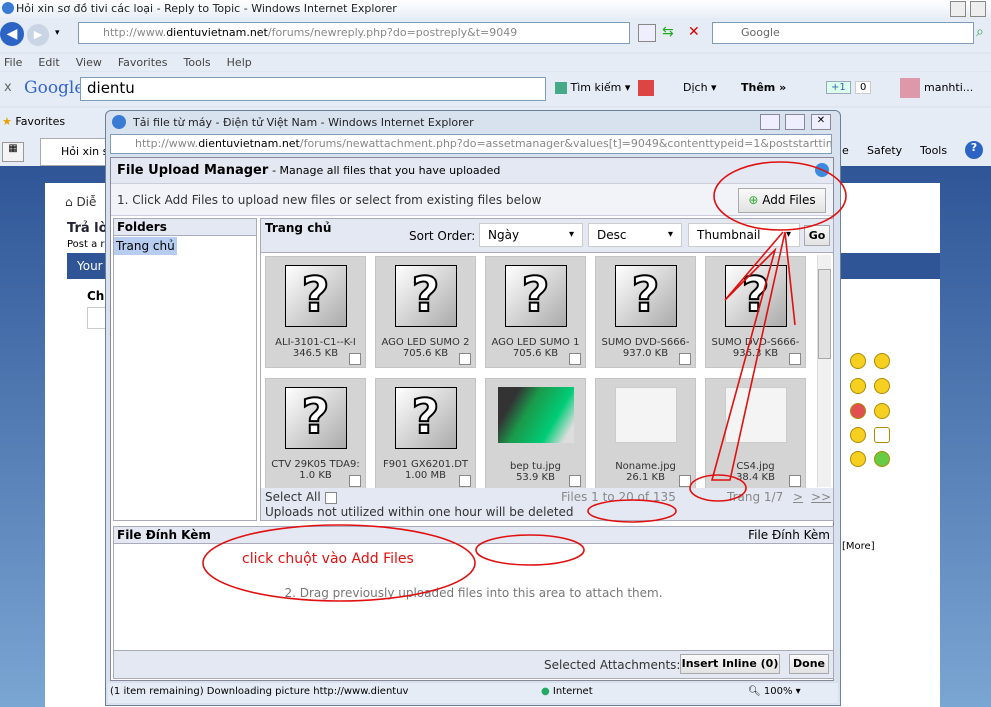  Describe the element at coordinates (753, 356) in the screenshot. I see `annotation-arrow` at that location.